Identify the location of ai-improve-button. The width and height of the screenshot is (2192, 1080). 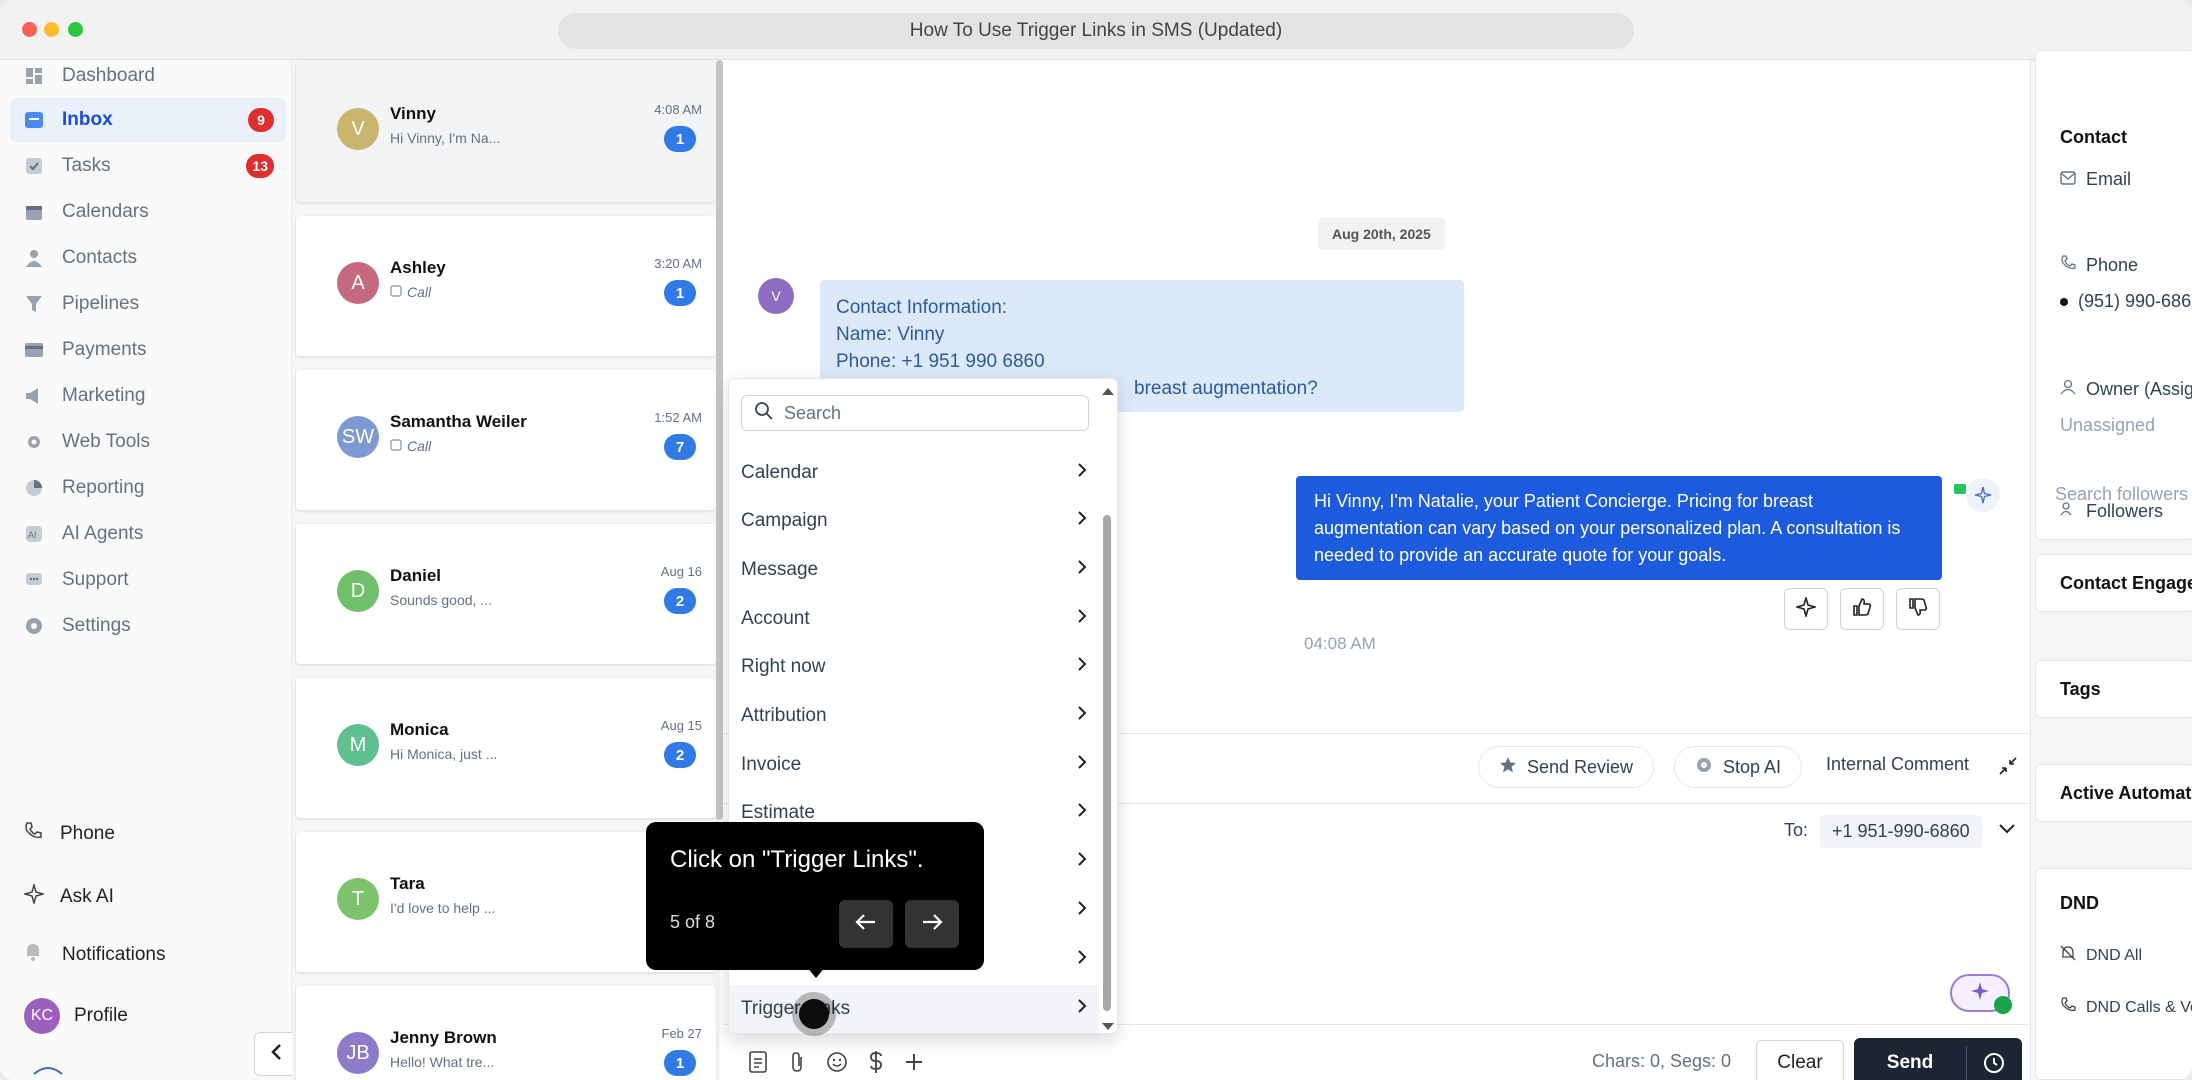
(1806, 609).